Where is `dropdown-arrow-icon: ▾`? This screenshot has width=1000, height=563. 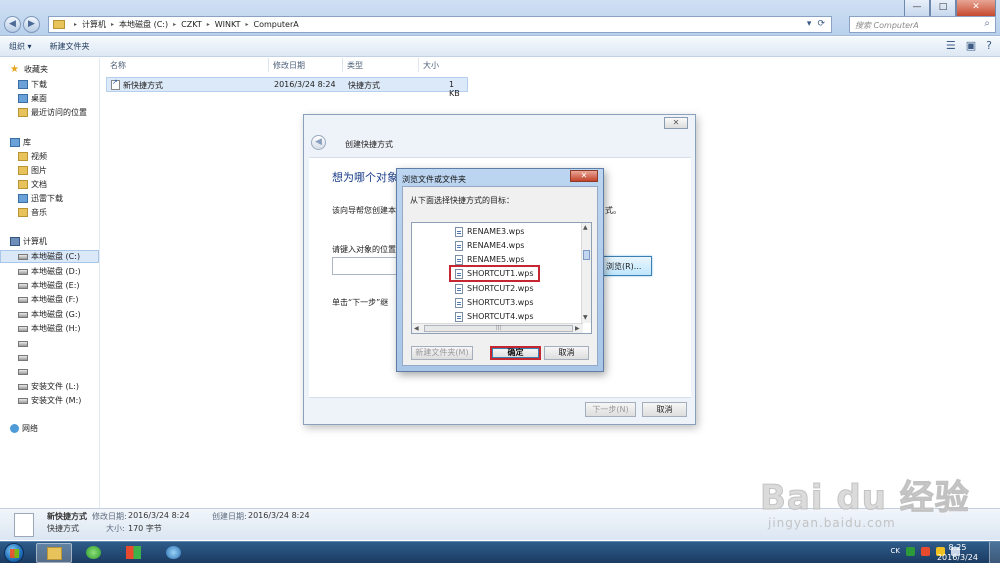 dropdown-arrow-icon: ▾ is located at coordinates (809, 24).